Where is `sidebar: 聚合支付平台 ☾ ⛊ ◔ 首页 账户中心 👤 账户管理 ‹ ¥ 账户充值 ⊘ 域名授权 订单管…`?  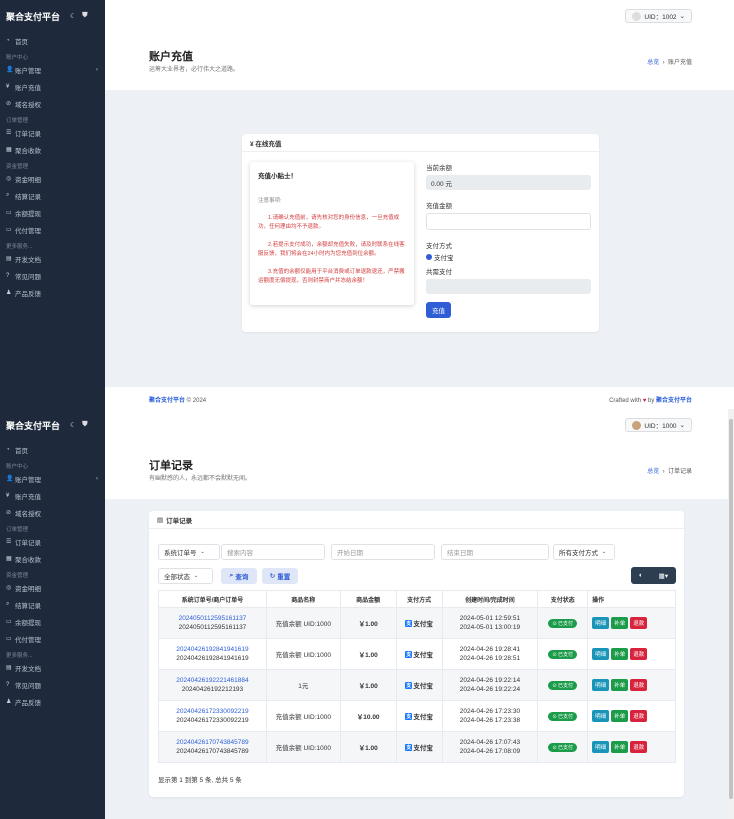 sidebar: 聚合支付平台 ☾ ⛊ ◔ 首页 账户中心 👤 账户管理 ‹ ¥ 账户充值 ⊘ 域名授权 订单管… is located at coordinates (52, 204).